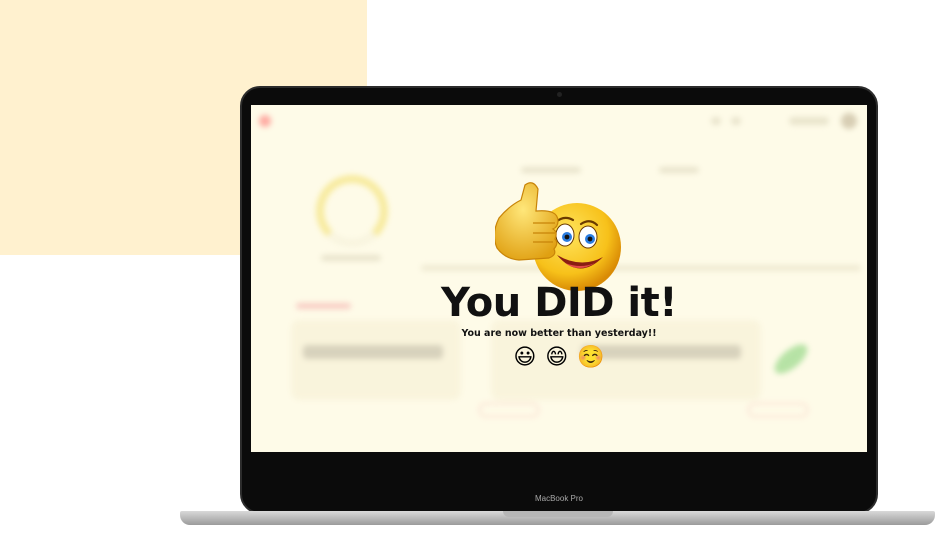 Image resolution: width=940 pixels, height=542 pixels. I want to click on success-subline: You are now better than yesterday!!, so click(559, 333).